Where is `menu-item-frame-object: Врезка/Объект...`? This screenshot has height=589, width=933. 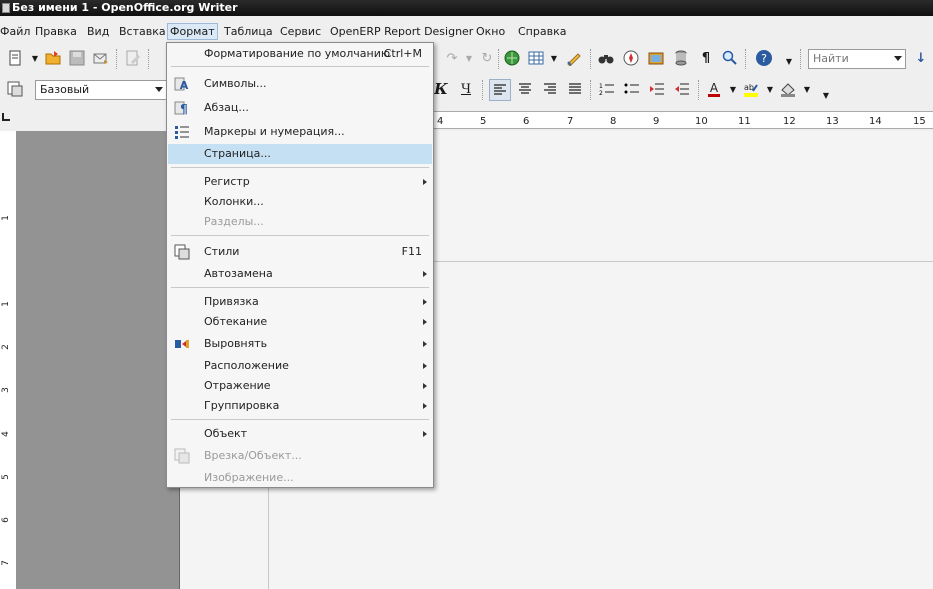
menu-item-frame-object: Врезка/Объект... is located at coordinates (300, 456).